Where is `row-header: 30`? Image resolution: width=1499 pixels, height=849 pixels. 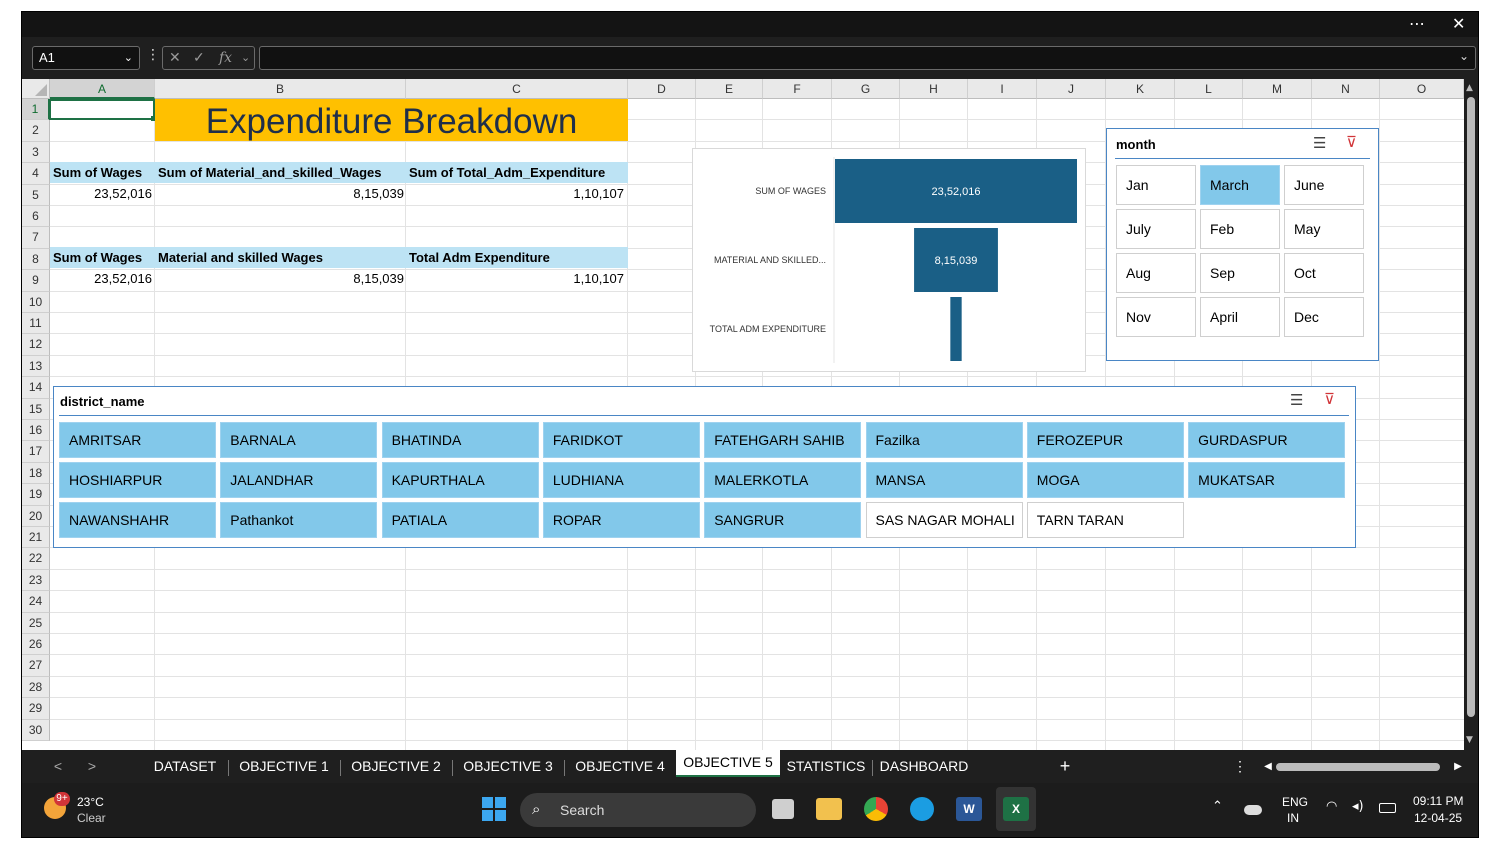 row-header: 30 is located at coordinates (36, 730).